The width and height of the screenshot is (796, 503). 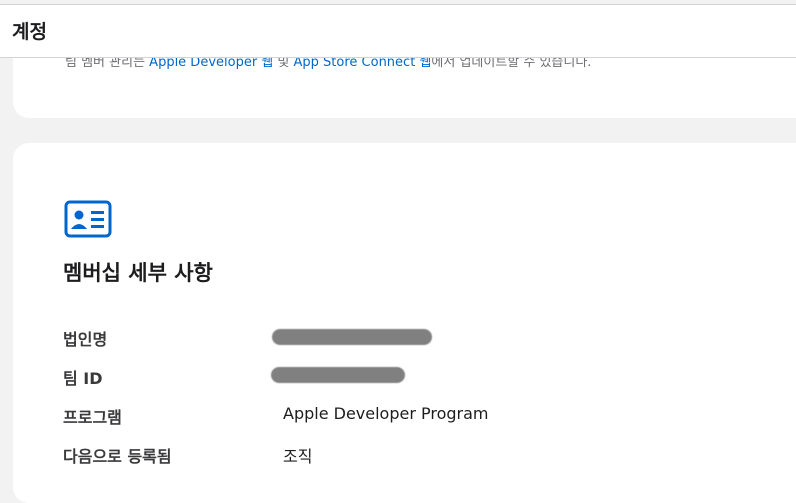 What do you see at coordinates (117, 456) in the screenshot?
I see `row-label: 다음으로 등록됨` at bounding box center [117, 456].